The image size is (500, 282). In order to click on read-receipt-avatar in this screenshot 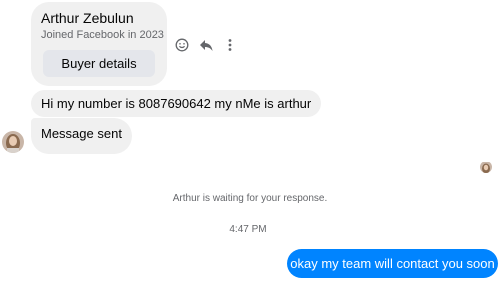, I will do `click(486, 167)`.